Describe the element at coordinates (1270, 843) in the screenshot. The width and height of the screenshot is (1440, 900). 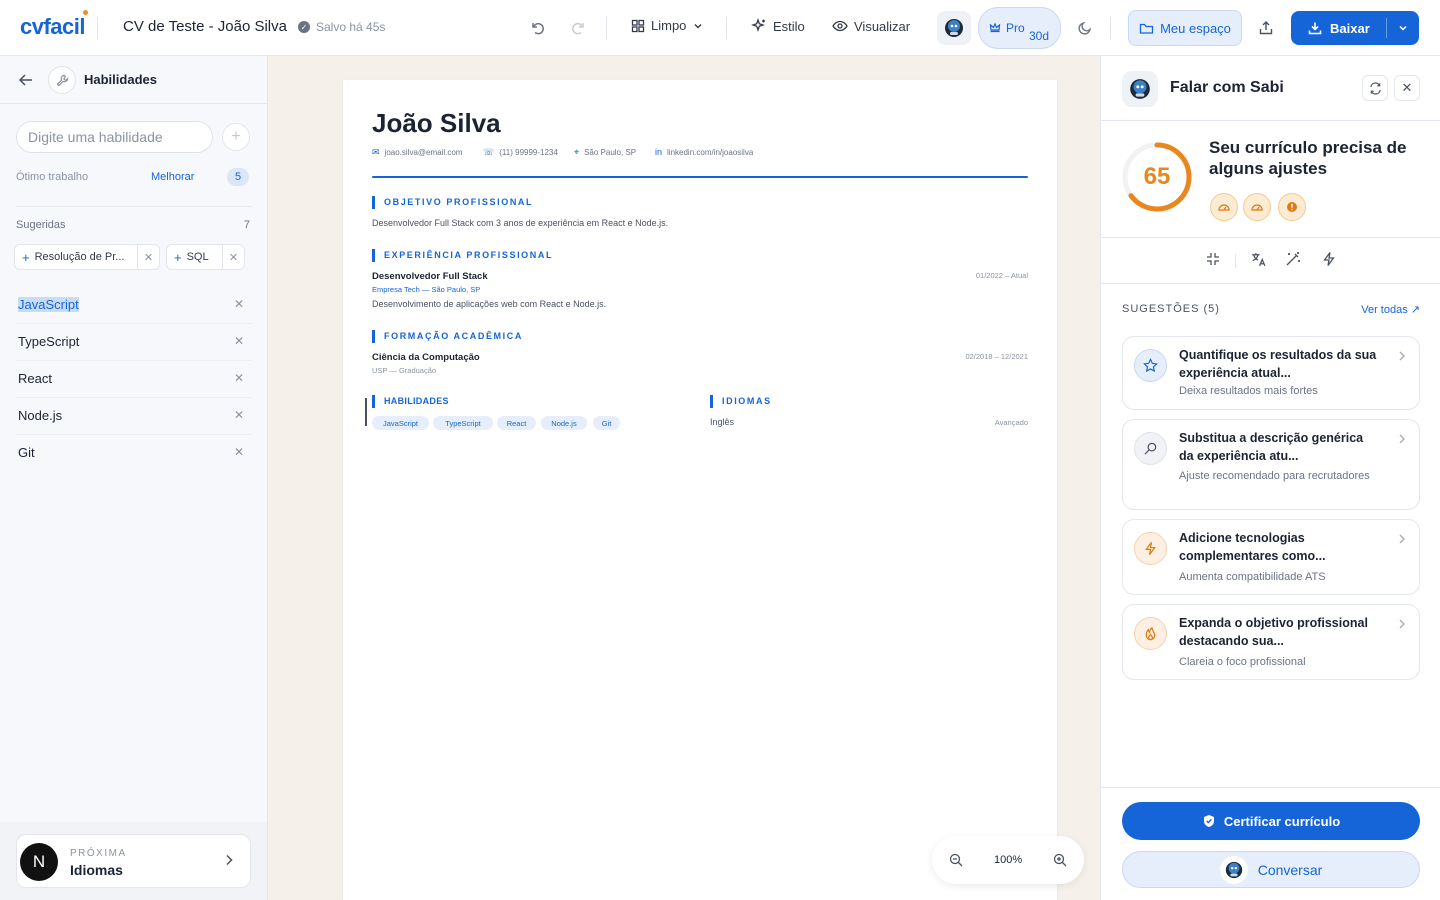
I see `assistant-actions: Certificar currículo Conversar` at that location.